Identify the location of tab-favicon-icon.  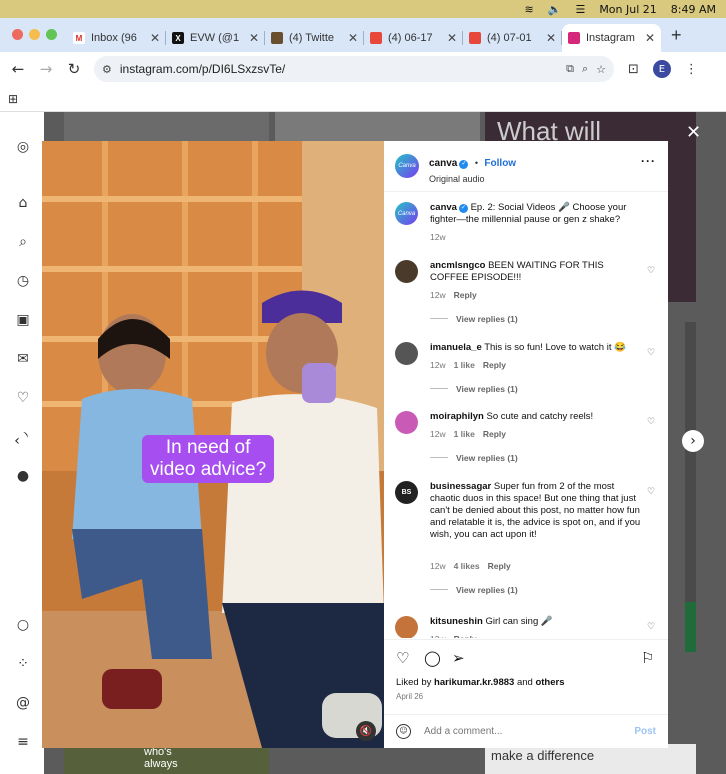
(376, 38).